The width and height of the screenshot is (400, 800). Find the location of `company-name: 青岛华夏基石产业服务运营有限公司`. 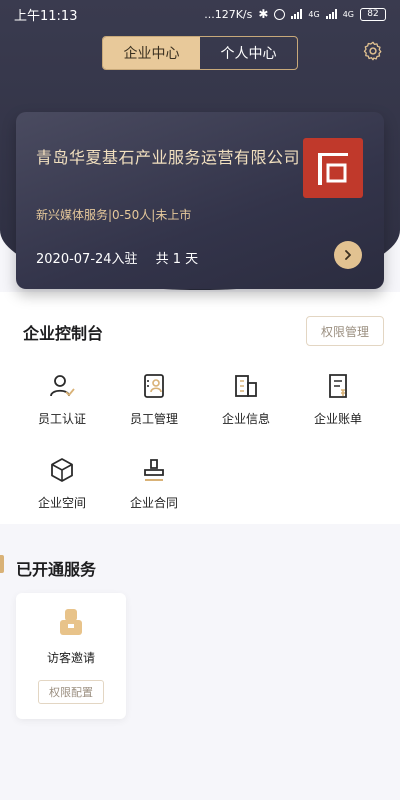

company-name: 青岛华夏基石产业服务运营有限公司 is located at coordinates (168, 157).